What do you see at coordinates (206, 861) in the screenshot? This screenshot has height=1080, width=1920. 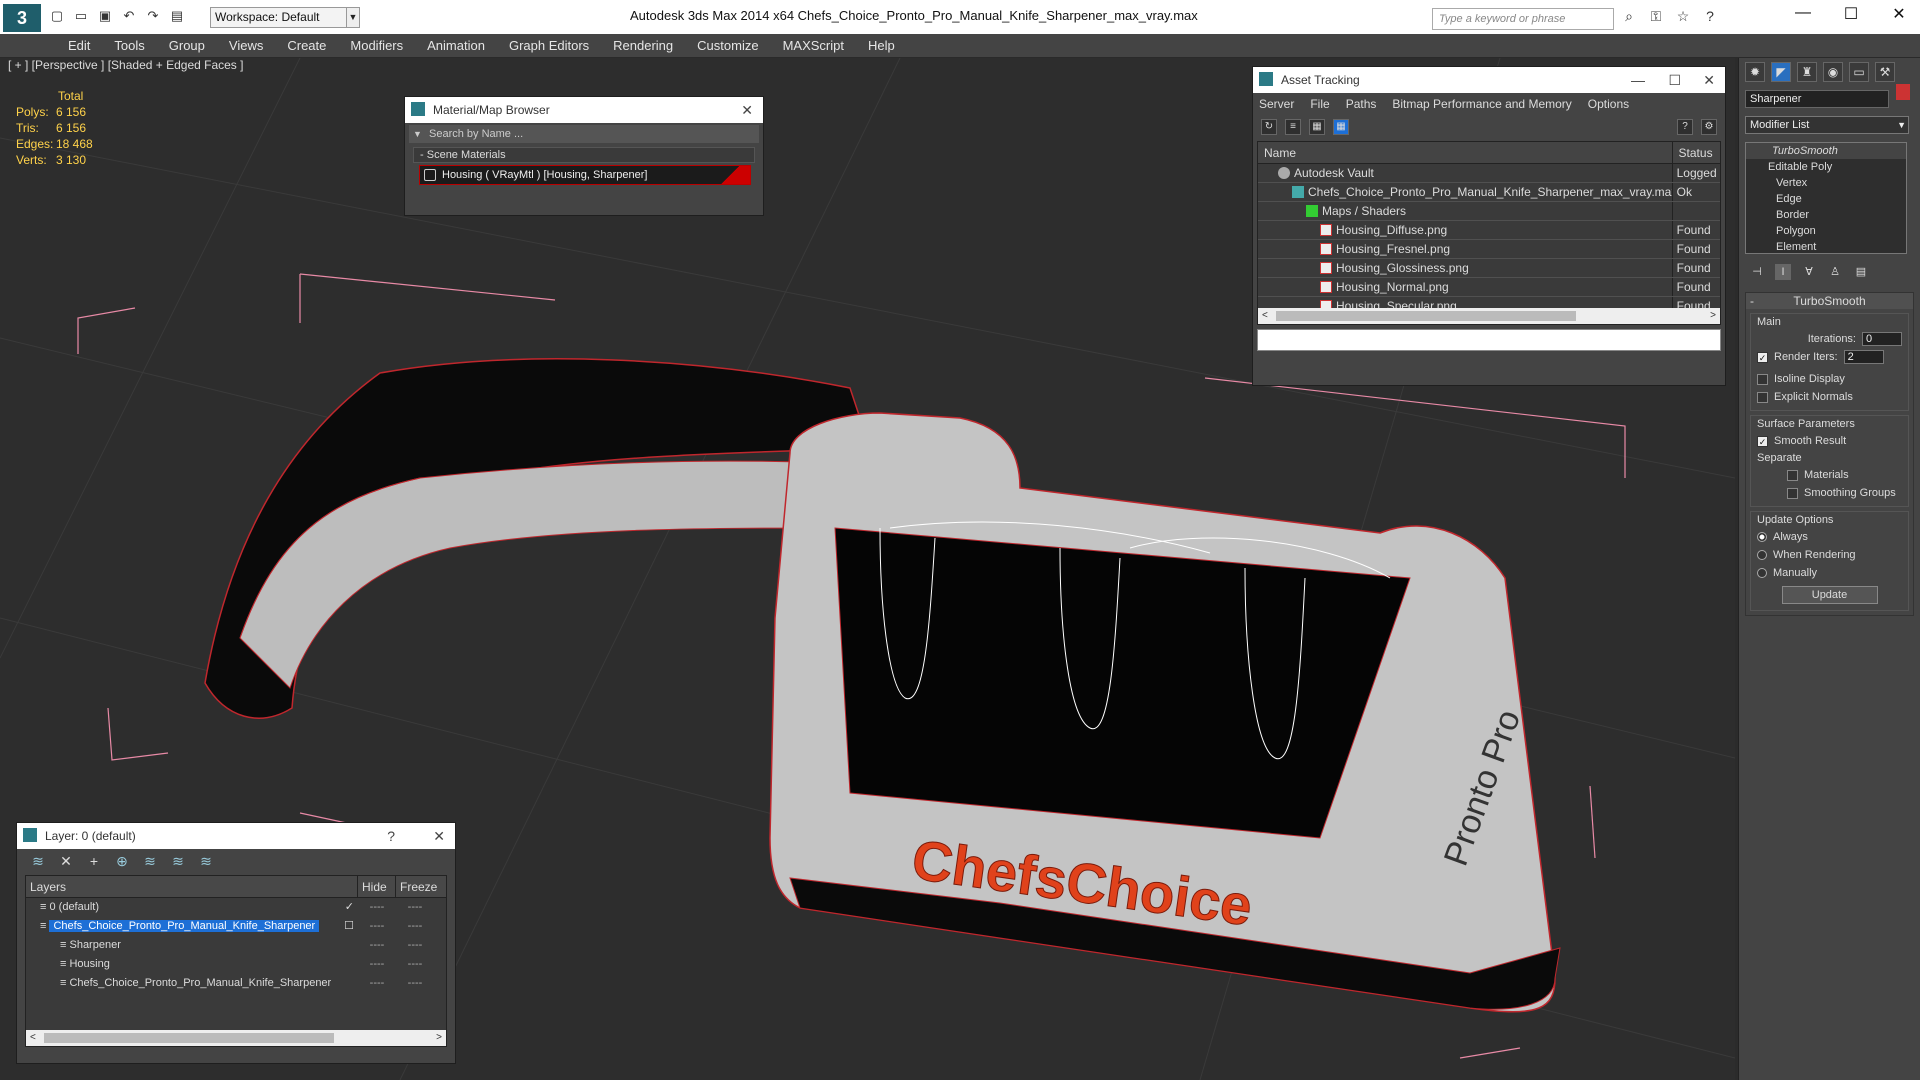 I see `freeze-all-icon: ≋` at bounding box center [206, 861].